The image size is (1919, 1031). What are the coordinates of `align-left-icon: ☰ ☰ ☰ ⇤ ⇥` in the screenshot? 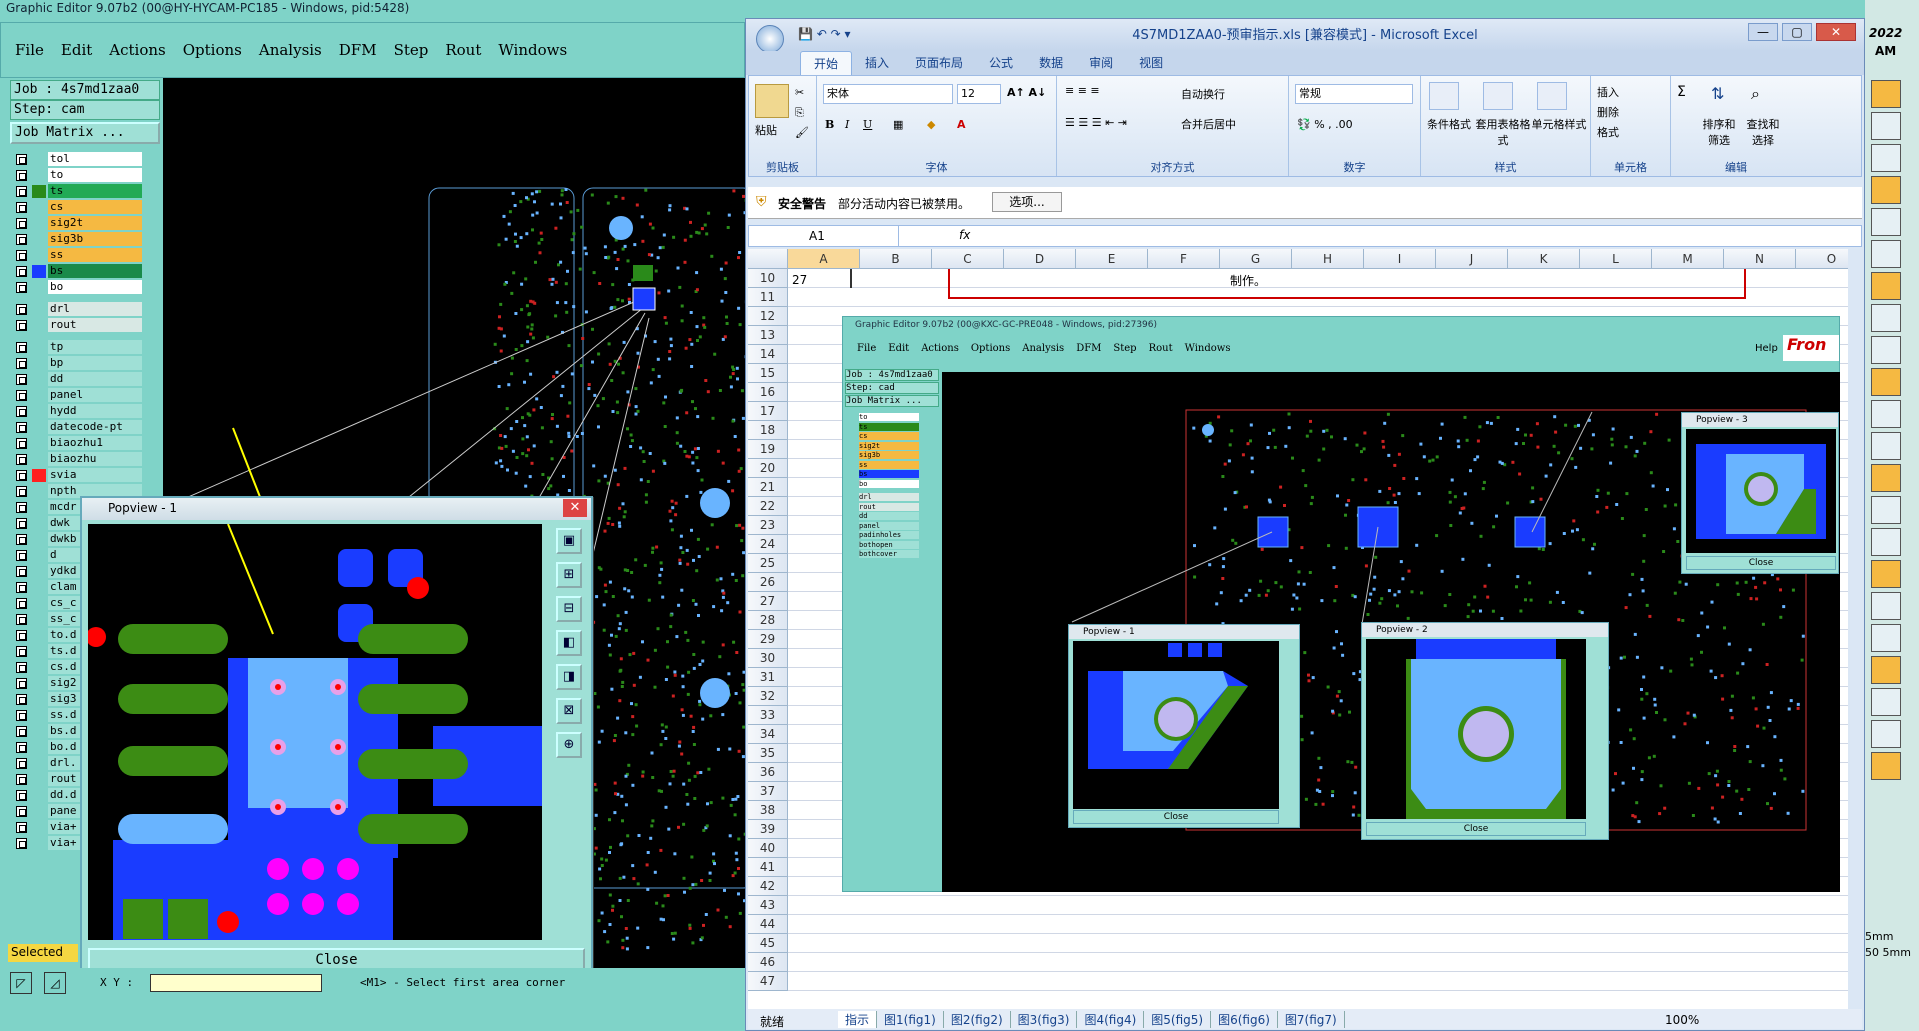 It's located at (1096, 122).